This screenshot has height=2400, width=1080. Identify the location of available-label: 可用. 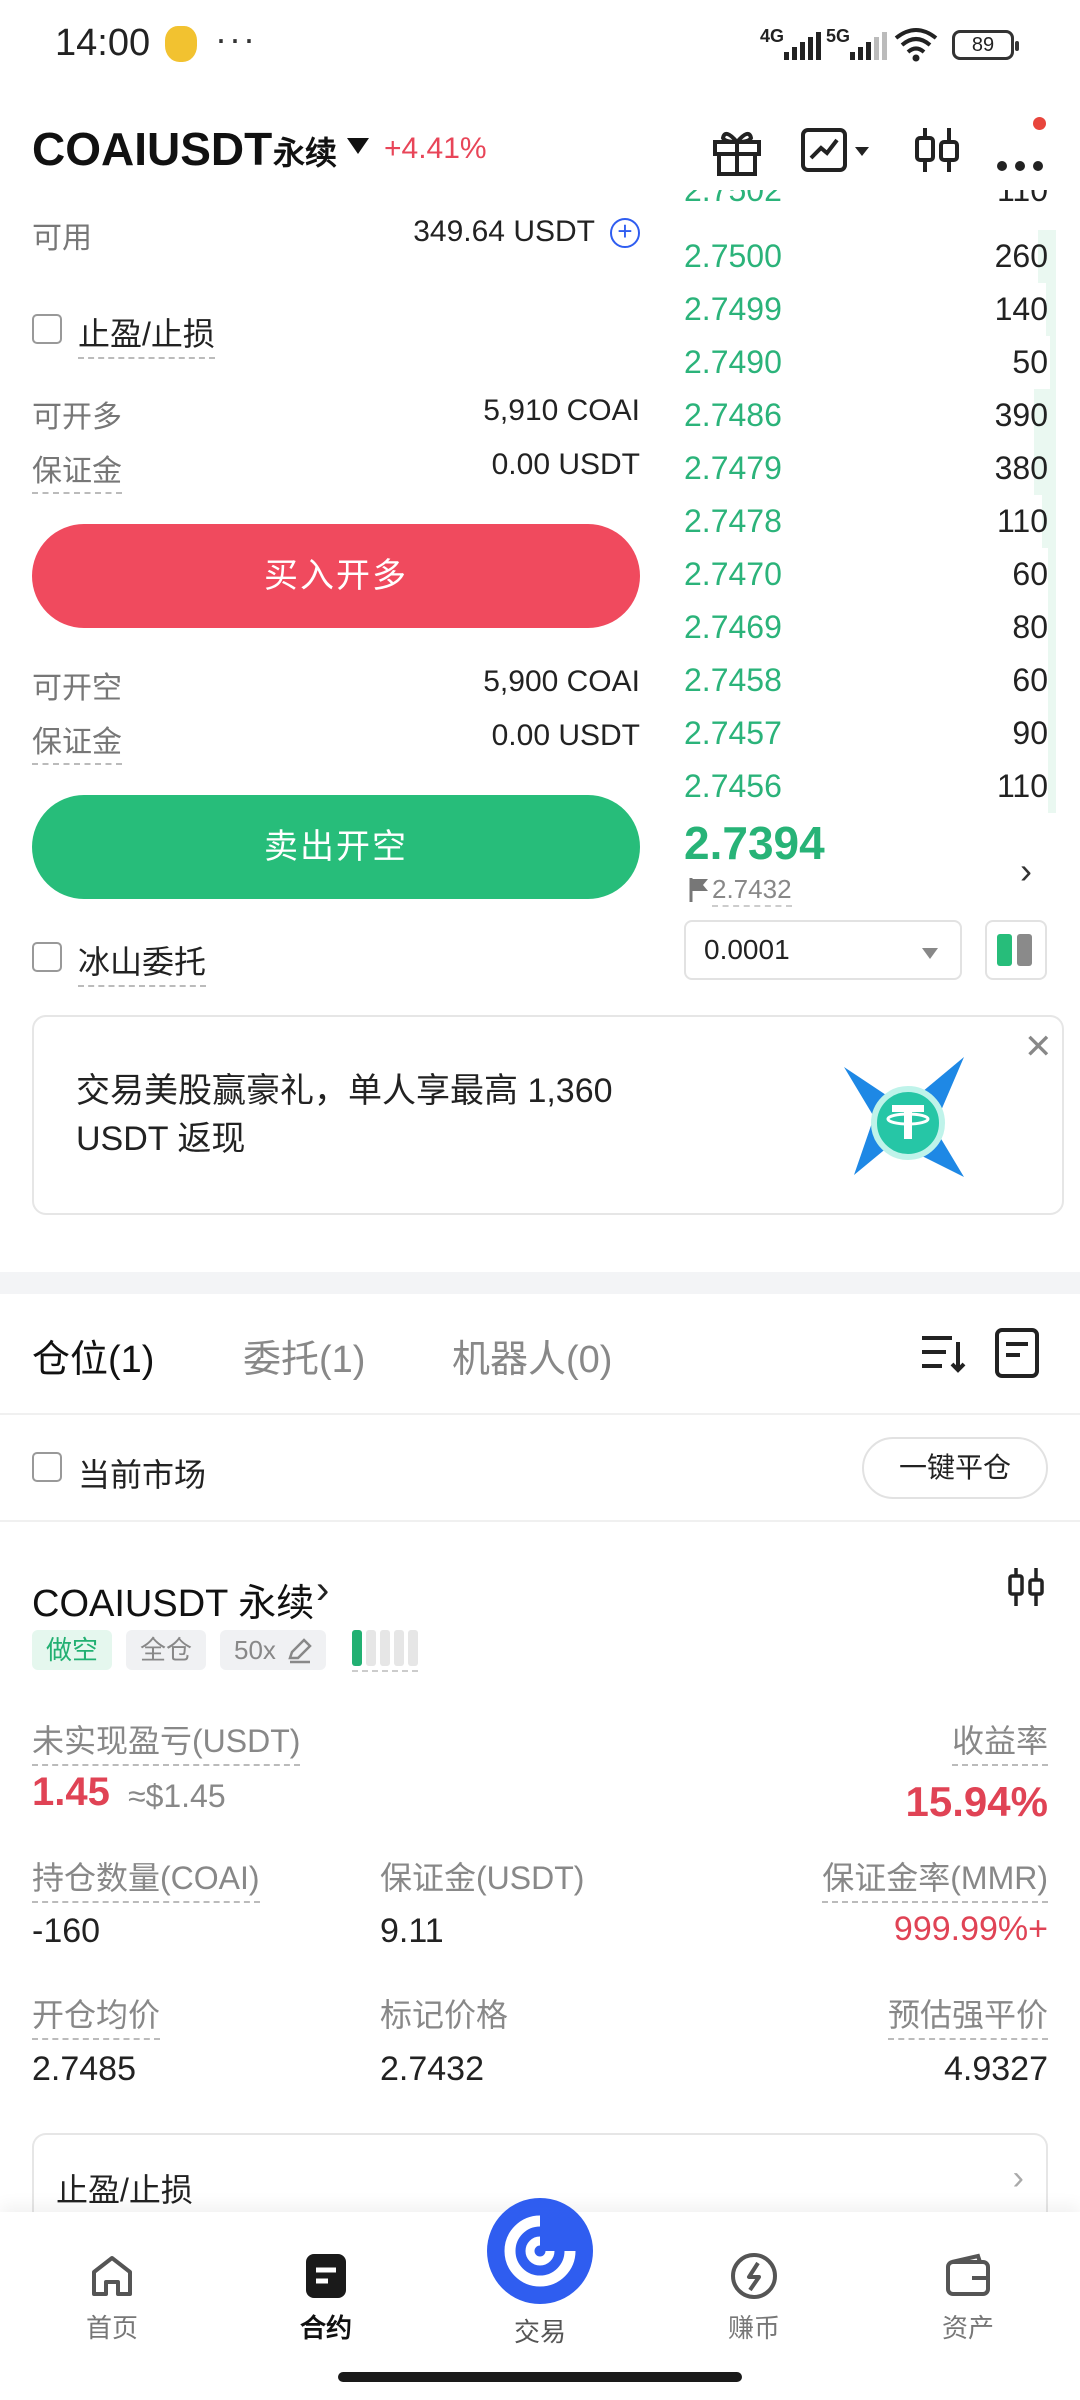
(62, 238).